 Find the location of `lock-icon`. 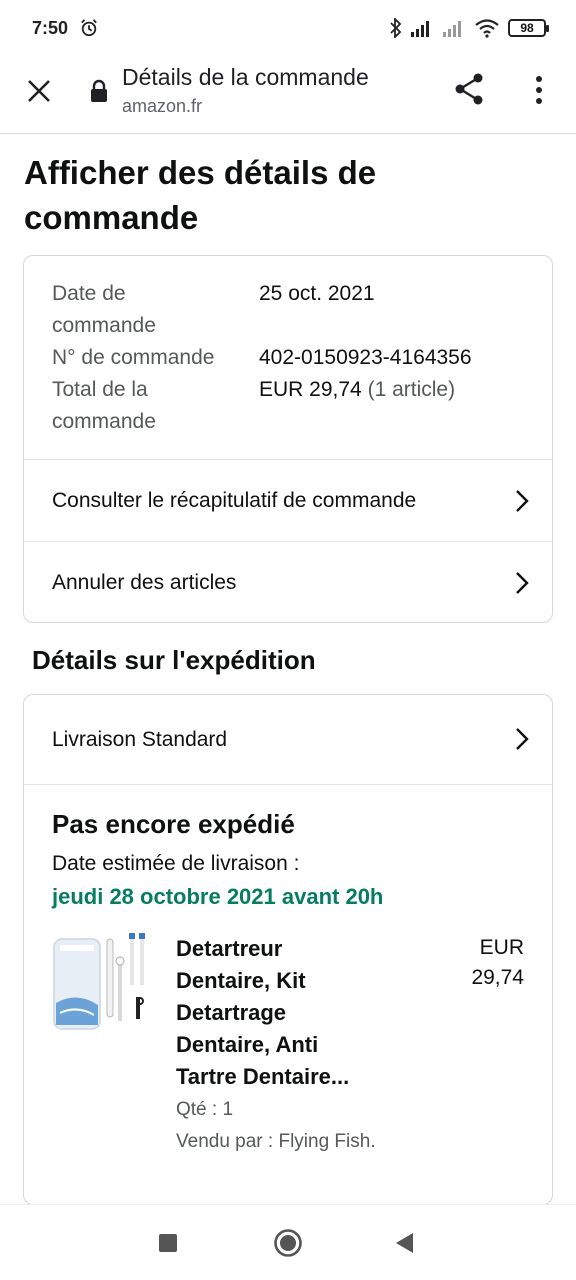

lock-icon is located at coordinates (99, 91).